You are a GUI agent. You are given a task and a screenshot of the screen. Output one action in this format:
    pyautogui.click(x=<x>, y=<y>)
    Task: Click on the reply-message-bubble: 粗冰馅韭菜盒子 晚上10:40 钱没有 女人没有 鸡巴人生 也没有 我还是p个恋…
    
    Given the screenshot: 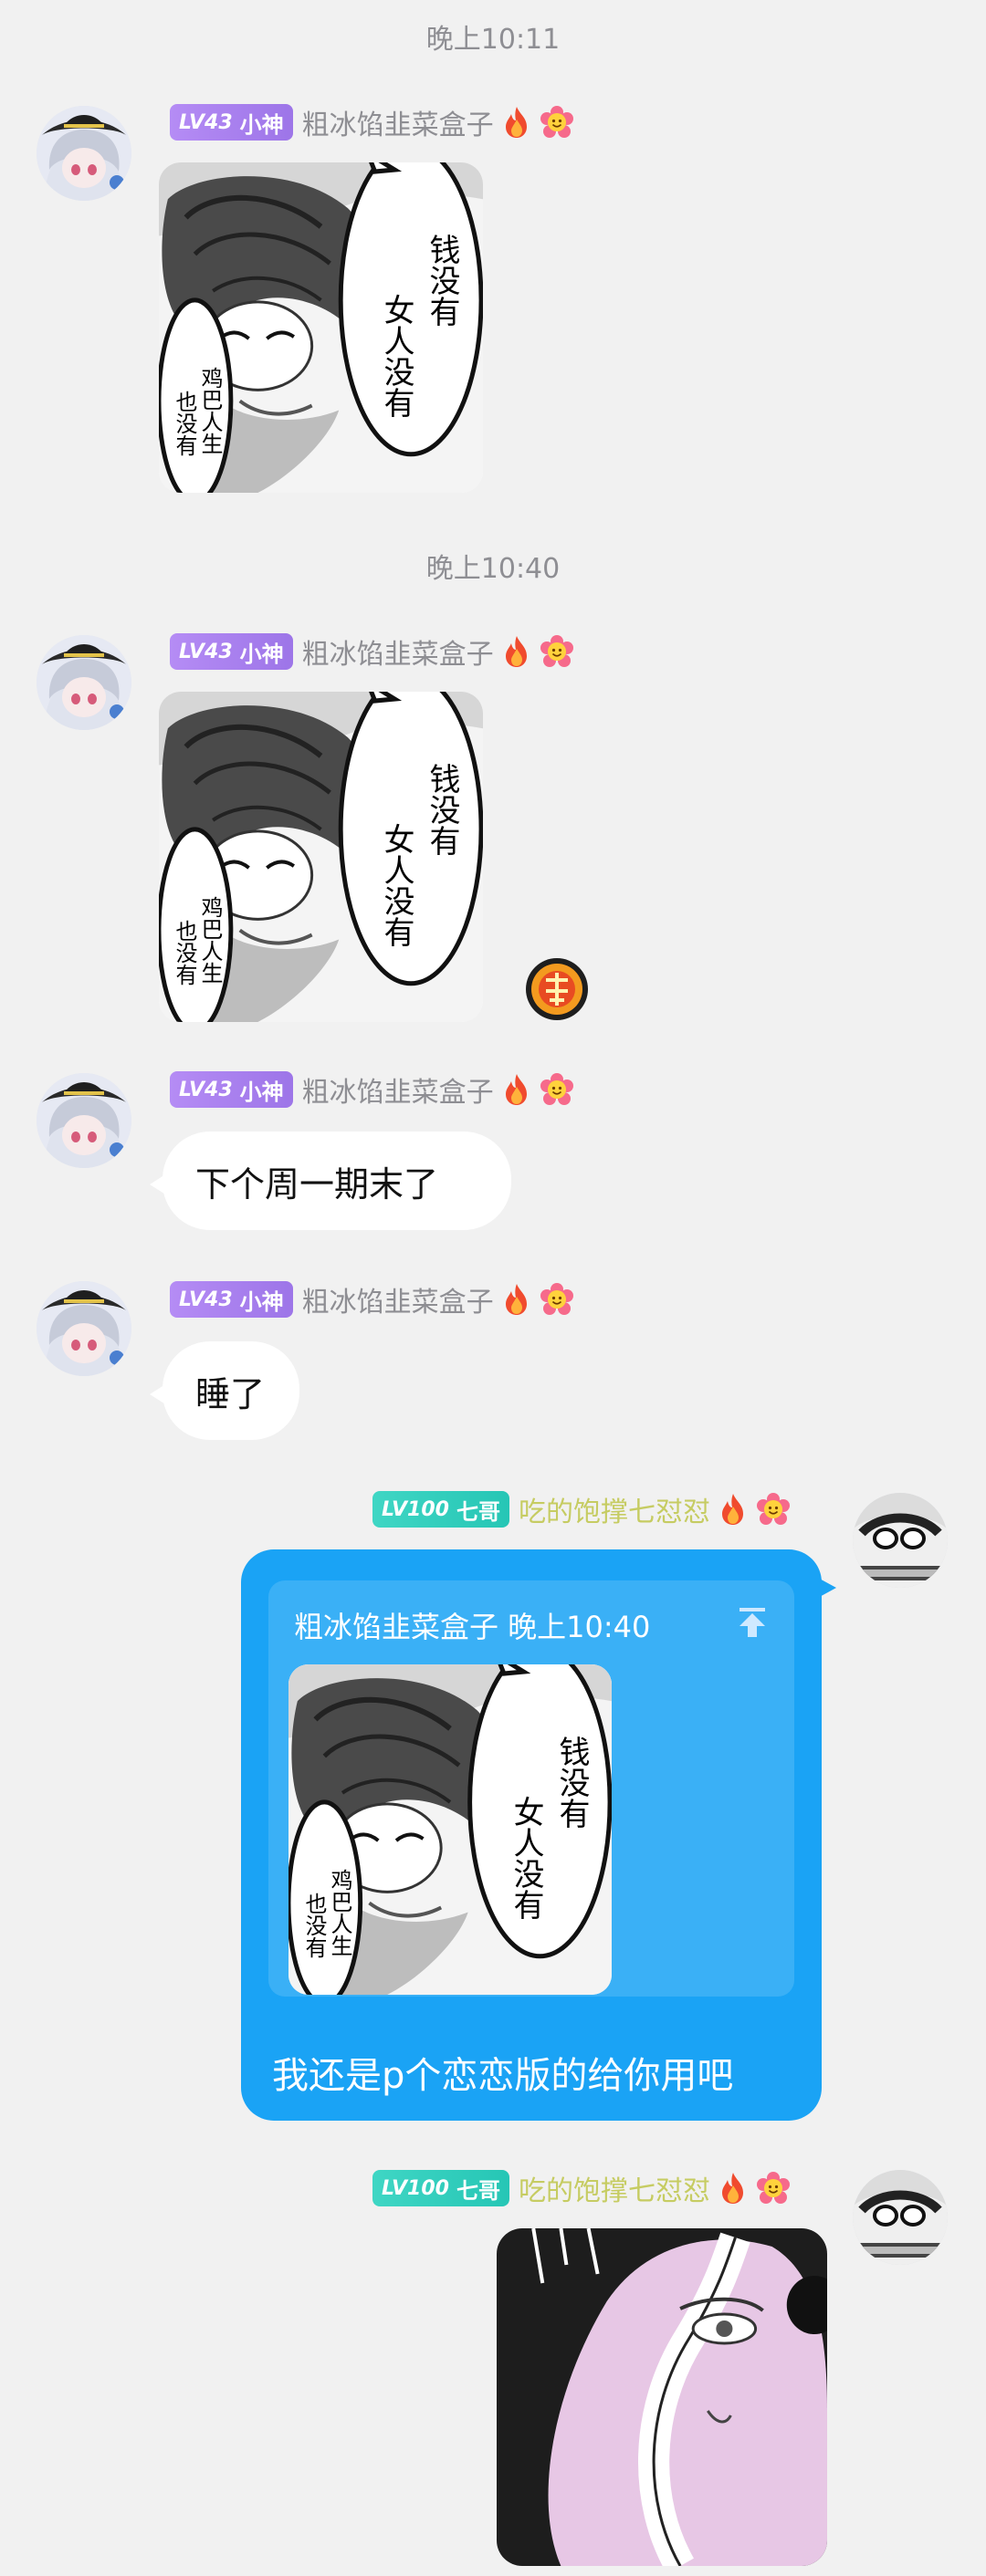 What is the action you would take?
    pyautogui.click(x=538, y=1835)
    